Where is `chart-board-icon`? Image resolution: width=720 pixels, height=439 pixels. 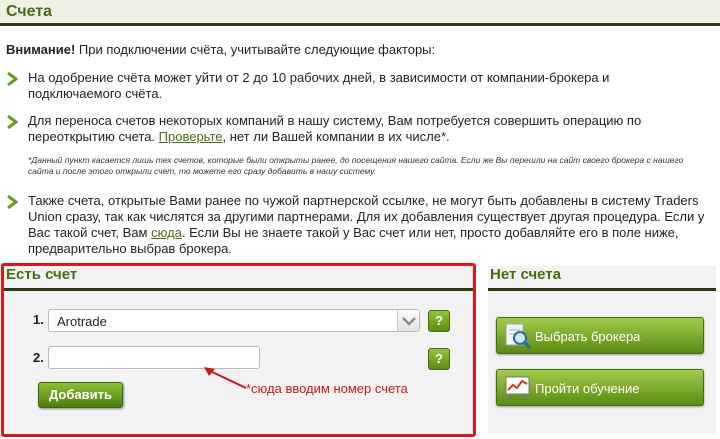
chart-board-icon is located at coordinates (517, 389).